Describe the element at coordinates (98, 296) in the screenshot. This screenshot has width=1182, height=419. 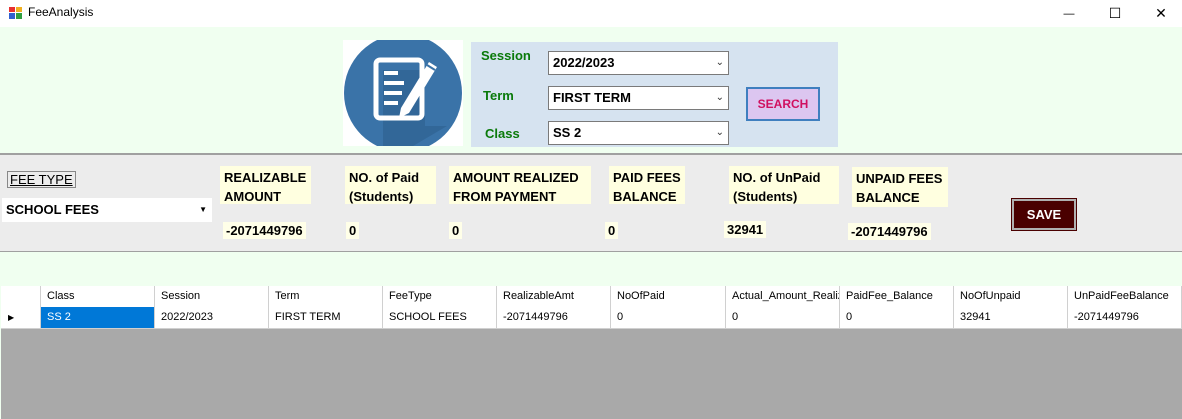
I see `column-header-class: Class` at that location.